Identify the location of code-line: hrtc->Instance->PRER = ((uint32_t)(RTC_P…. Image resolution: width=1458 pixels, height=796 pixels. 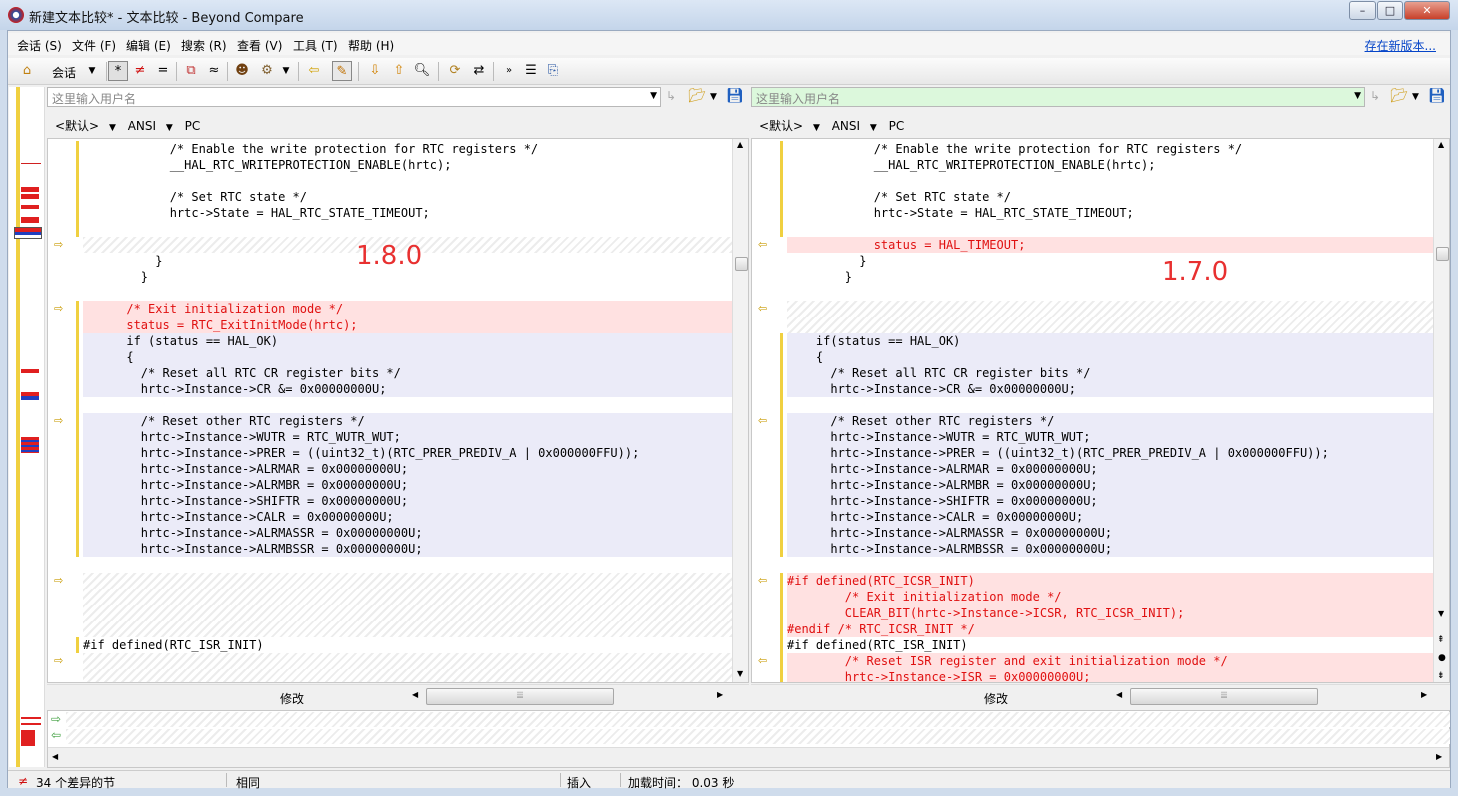
(1094, 453).